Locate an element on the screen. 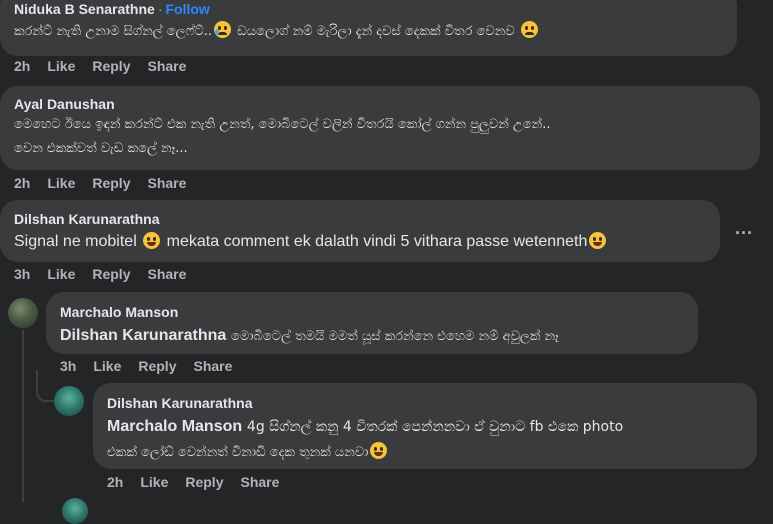 Image resolution: width=773 pixels, height=524 pixels. reply-time: 3h is located at coordinates (68, 366).